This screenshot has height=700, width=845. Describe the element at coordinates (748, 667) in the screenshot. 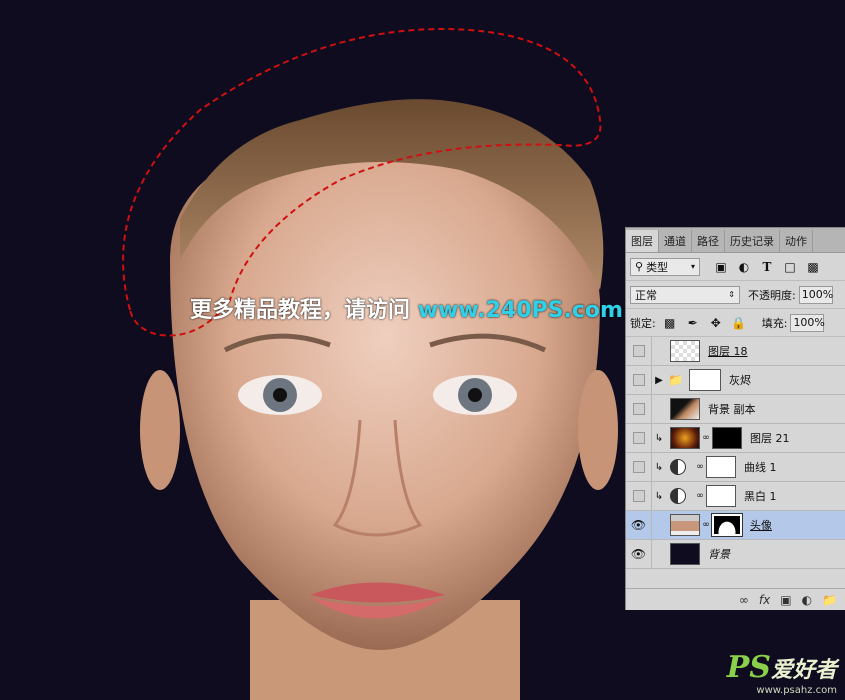

I see `logo-ps: PS` at that location.